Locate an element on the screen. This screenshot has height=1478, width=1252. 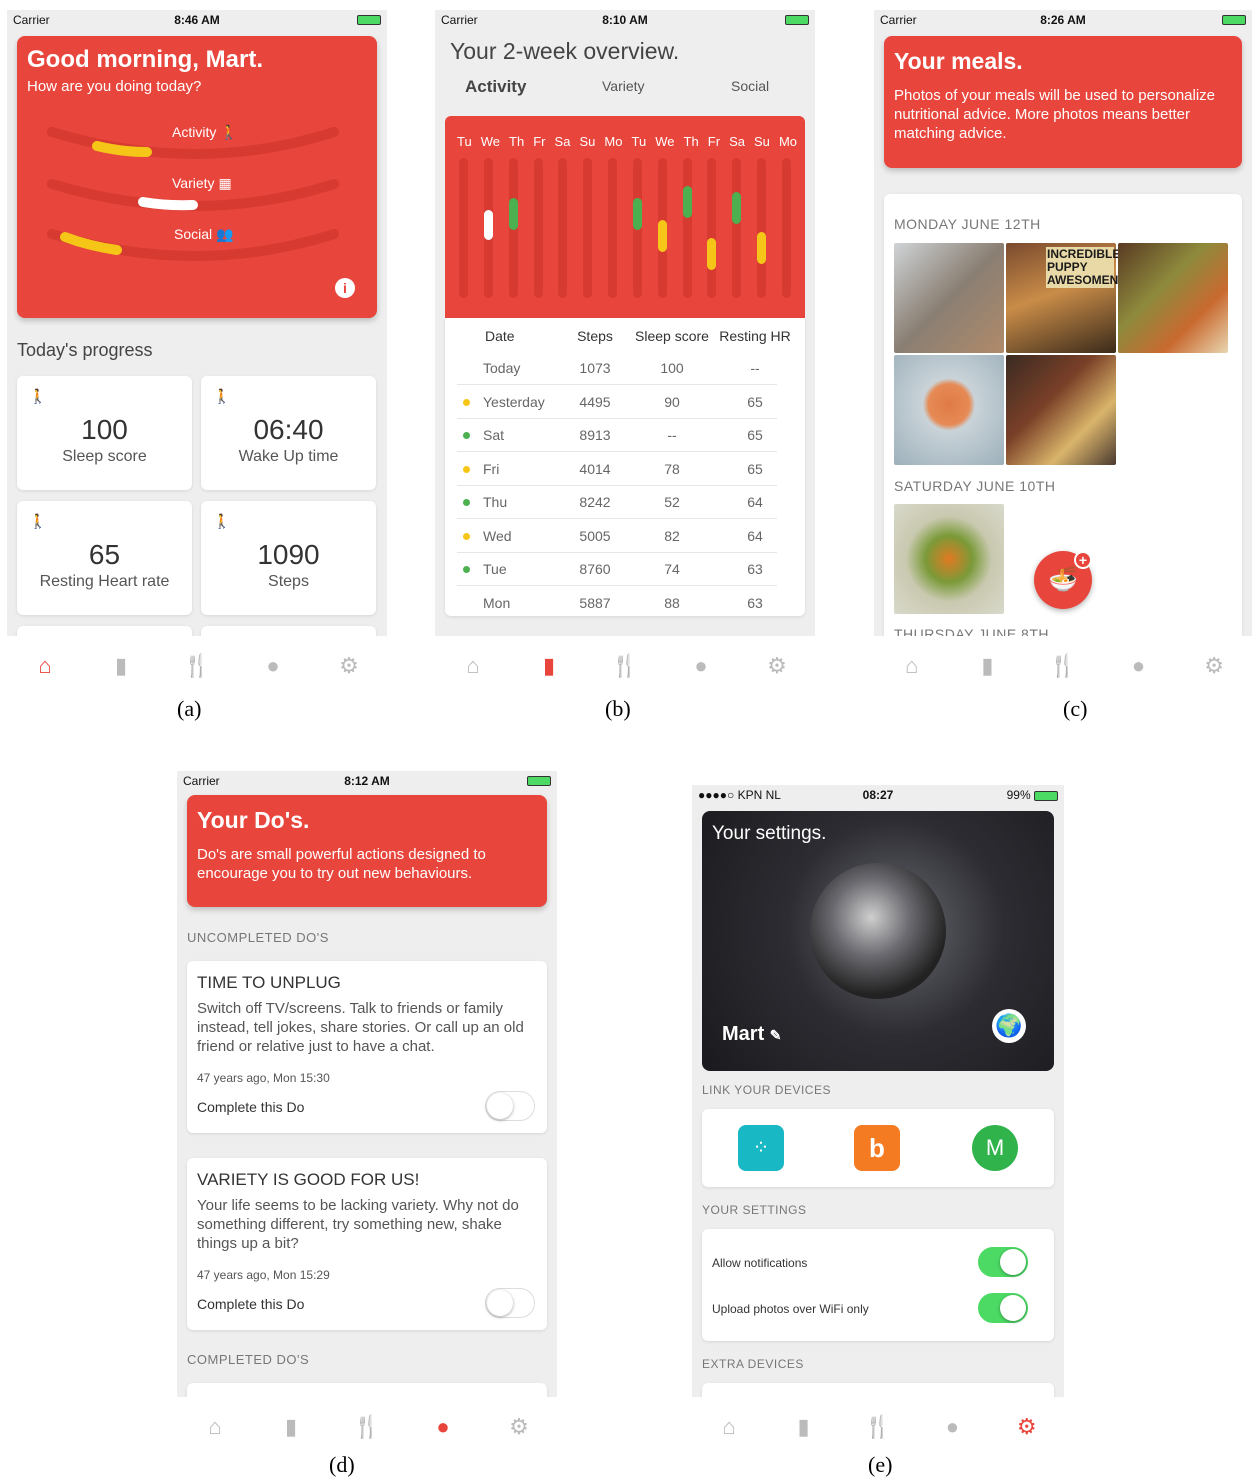
avatar is located at coordinates (878, 931).